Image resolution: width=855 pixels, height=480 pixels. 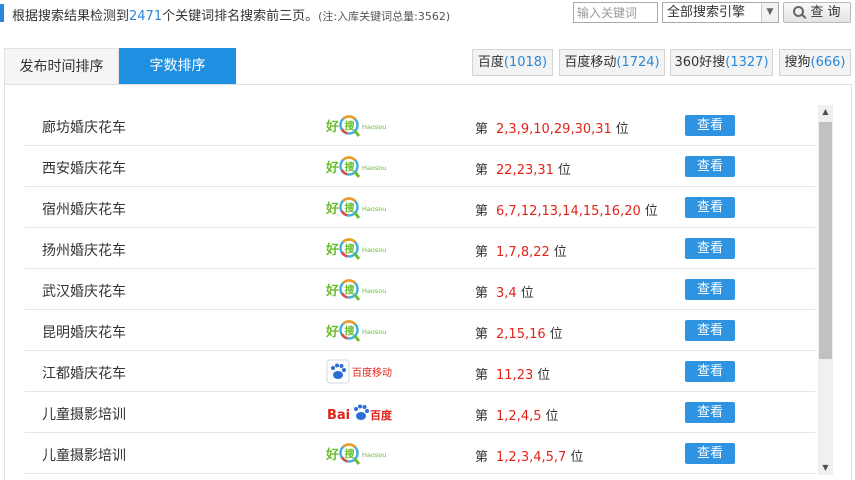 I want to click on rank-text: 第 1,2,3,4,5,7 位, so click(x=529, y=455).